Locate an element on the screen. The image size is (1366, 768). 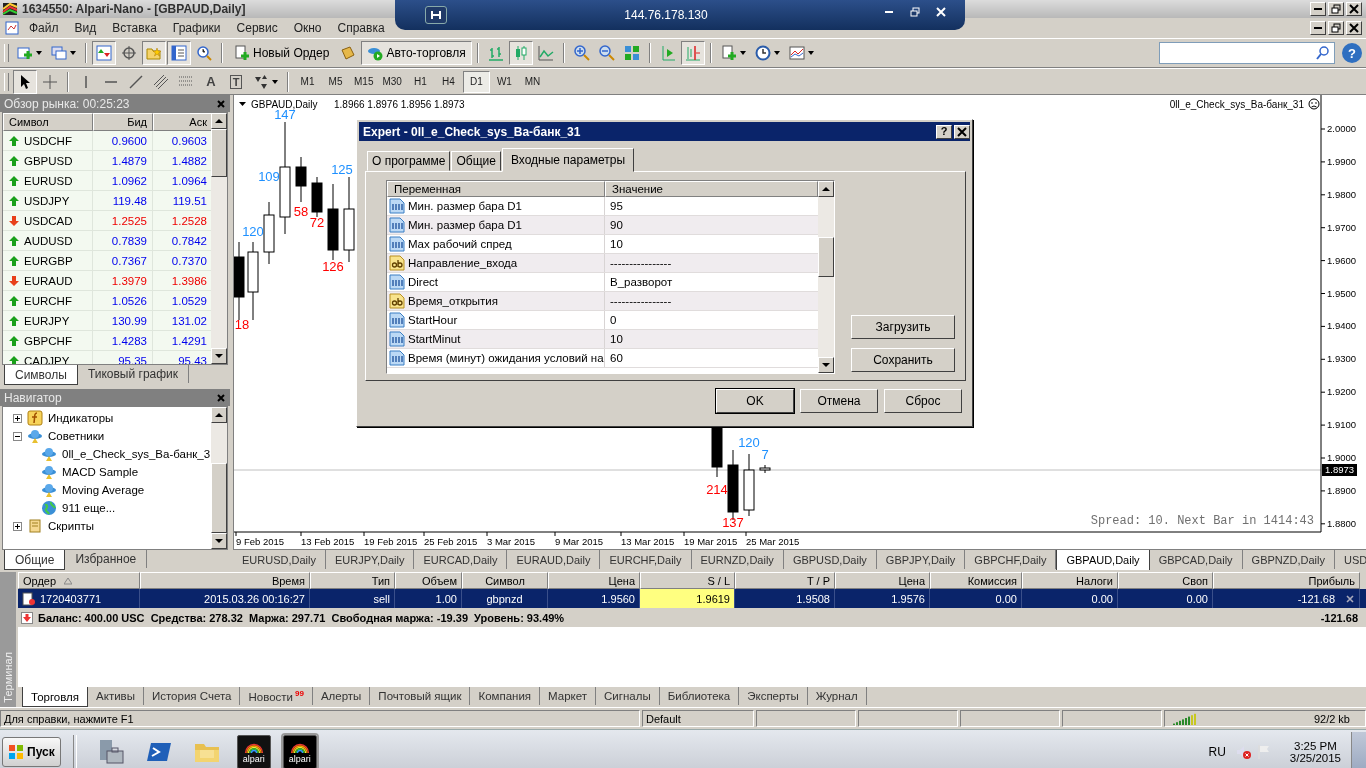
tab: Избранное is located at coordinates (106, 559).